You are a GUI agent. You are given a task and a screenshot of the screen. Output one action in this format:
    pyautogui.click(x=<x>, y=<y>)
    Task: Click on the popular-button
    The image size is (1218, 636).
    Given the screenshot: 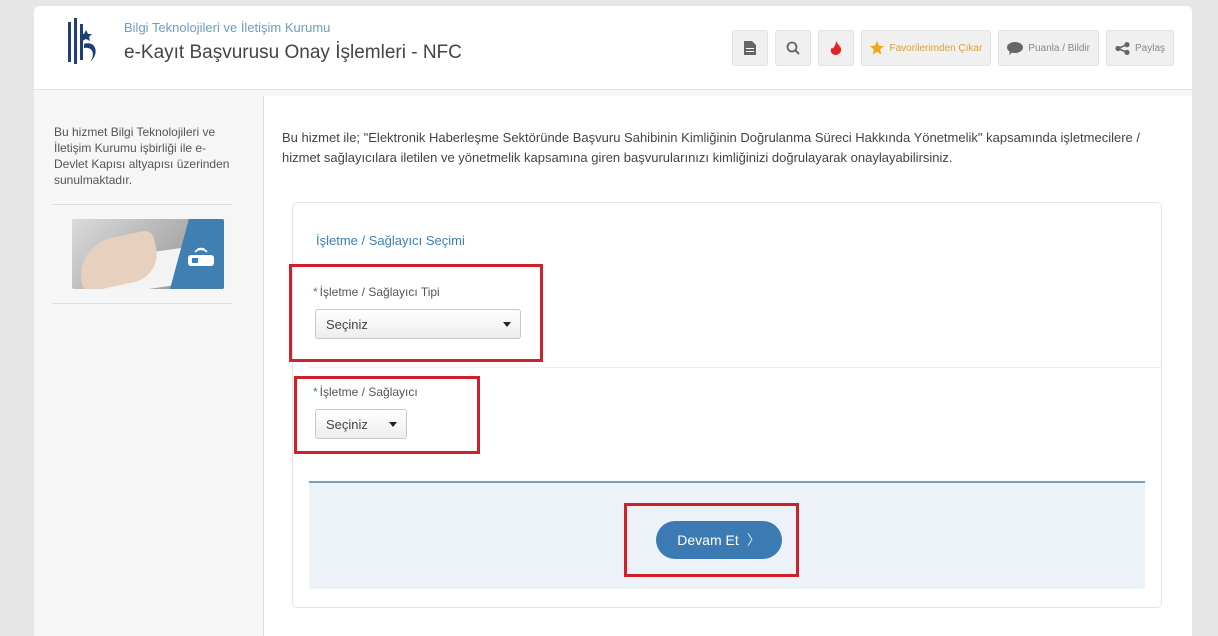 What is the action you would take?
    pyautogui.click(x=836, y=48)
    